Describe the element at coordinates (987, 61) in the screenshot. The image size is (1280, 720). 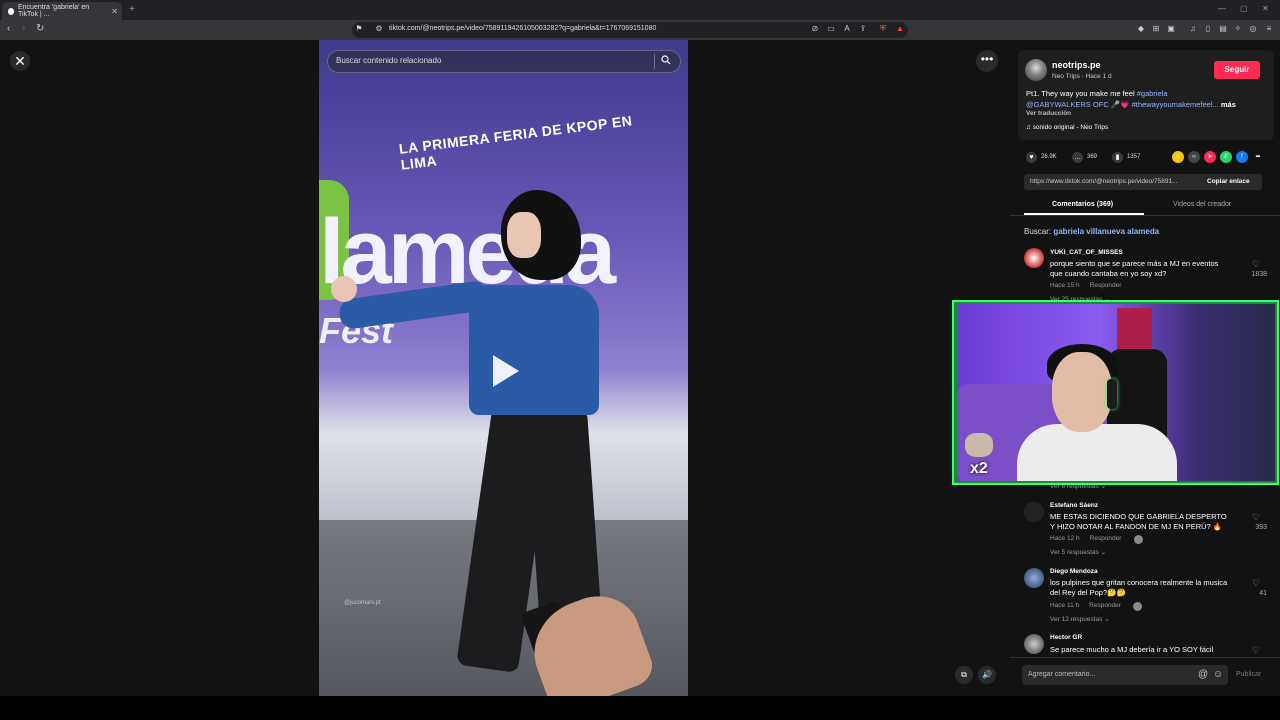
I see `more-options-button: •••` at that location.